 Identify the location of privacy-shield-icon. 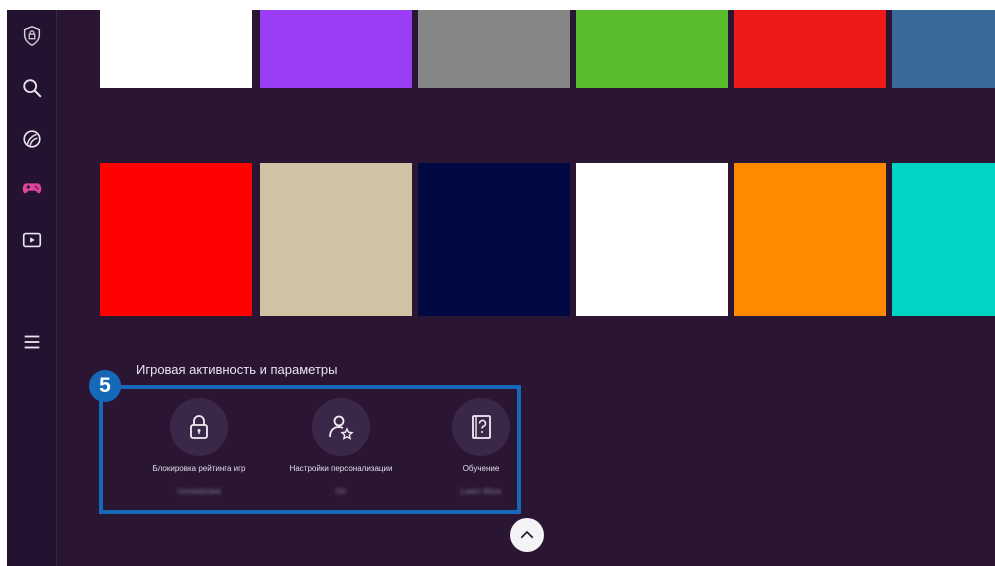
(32, 36).